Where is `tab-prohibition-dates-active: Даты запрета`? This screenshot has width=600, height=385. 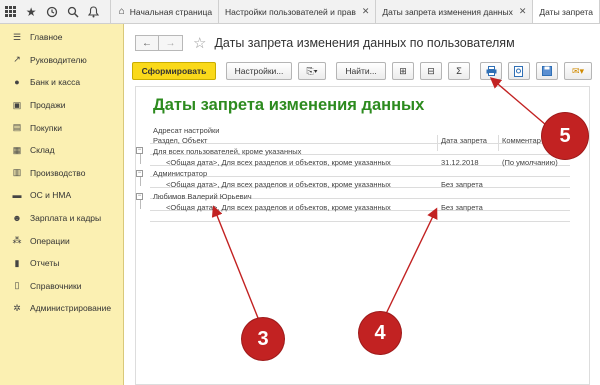
tab-prohibition-dates-active: Даты запрета is located at coordinates (566, 11).